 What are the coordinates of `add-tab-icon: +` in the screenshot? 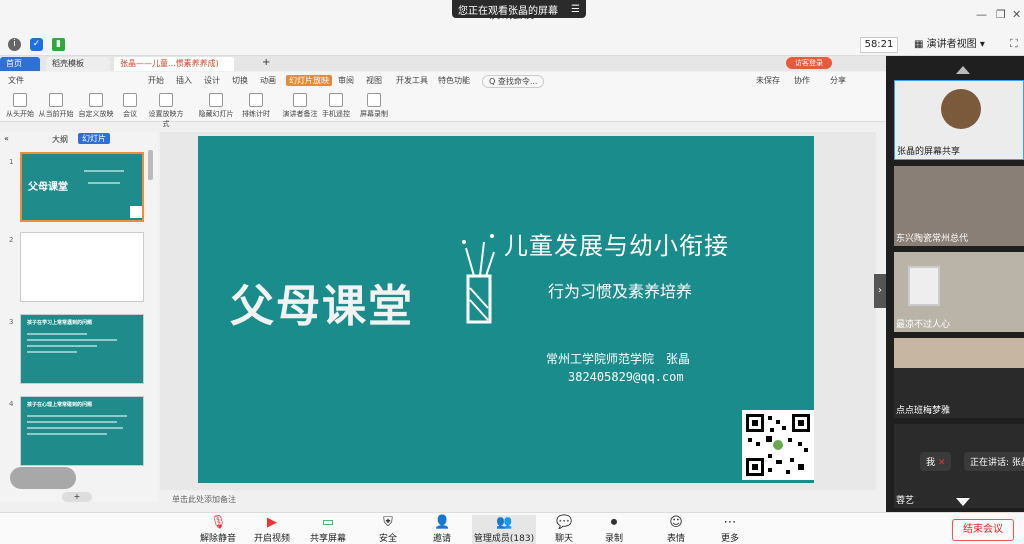 It's located at (266, 62).